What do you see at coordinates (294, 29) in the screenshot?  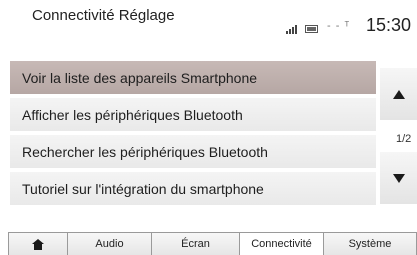 I see `signal-strength-icon` at bounding box center [294, 29].